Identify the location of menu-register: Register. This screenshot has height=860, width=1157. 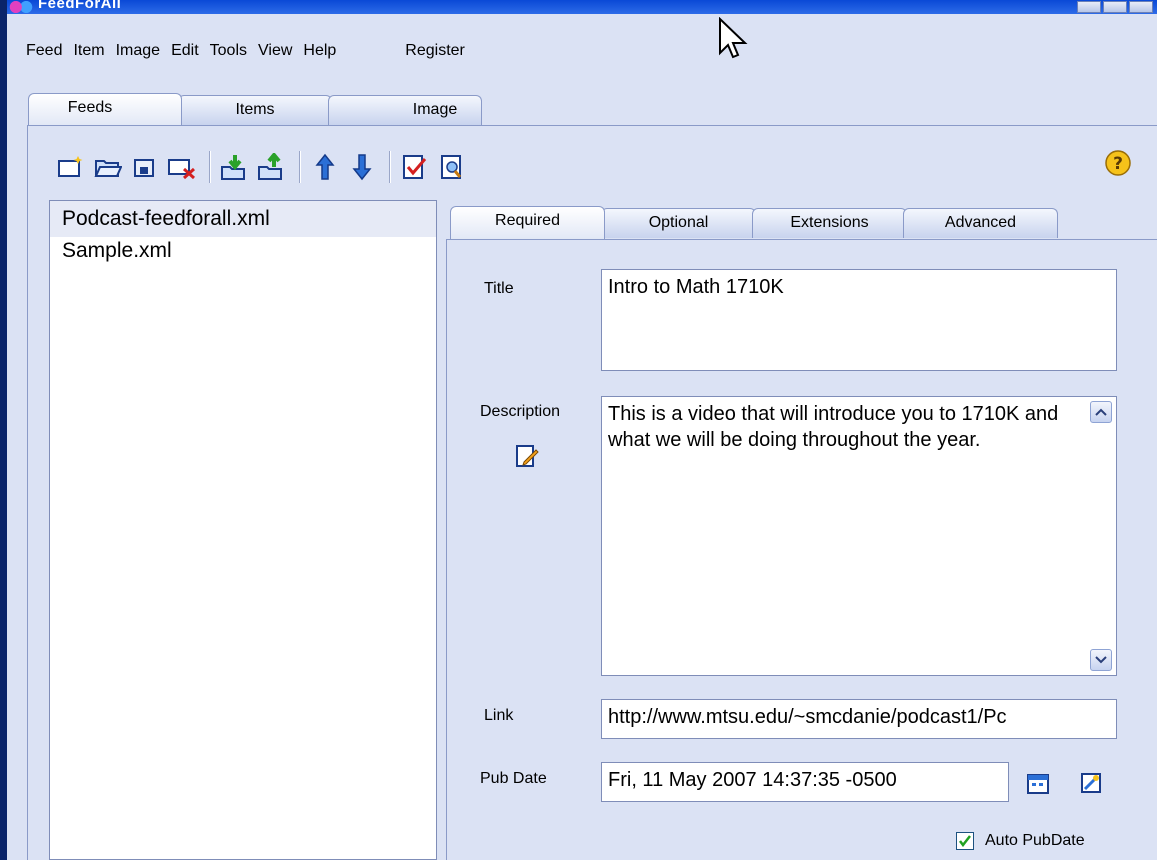
(435, 54).